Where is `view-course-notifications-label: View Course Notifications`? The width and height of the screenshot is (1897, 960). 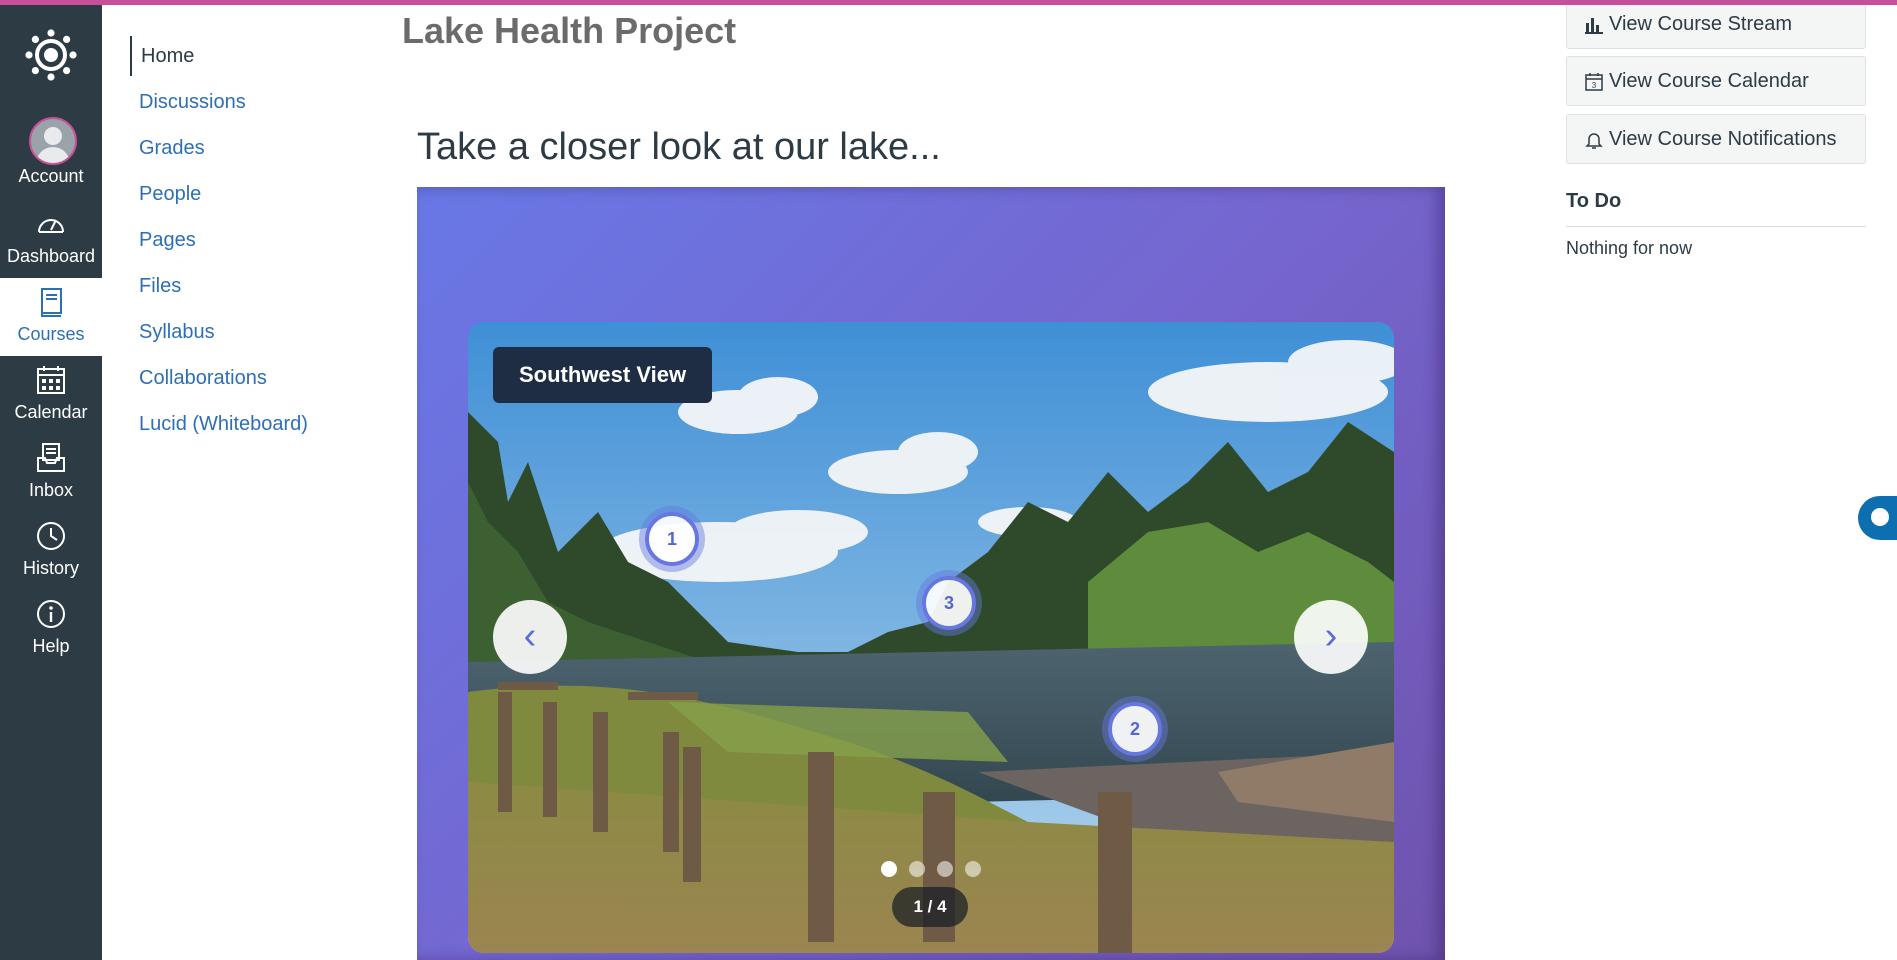
view-course-notifications-label: View Course Notifications is located at coordinates (1723, 139).